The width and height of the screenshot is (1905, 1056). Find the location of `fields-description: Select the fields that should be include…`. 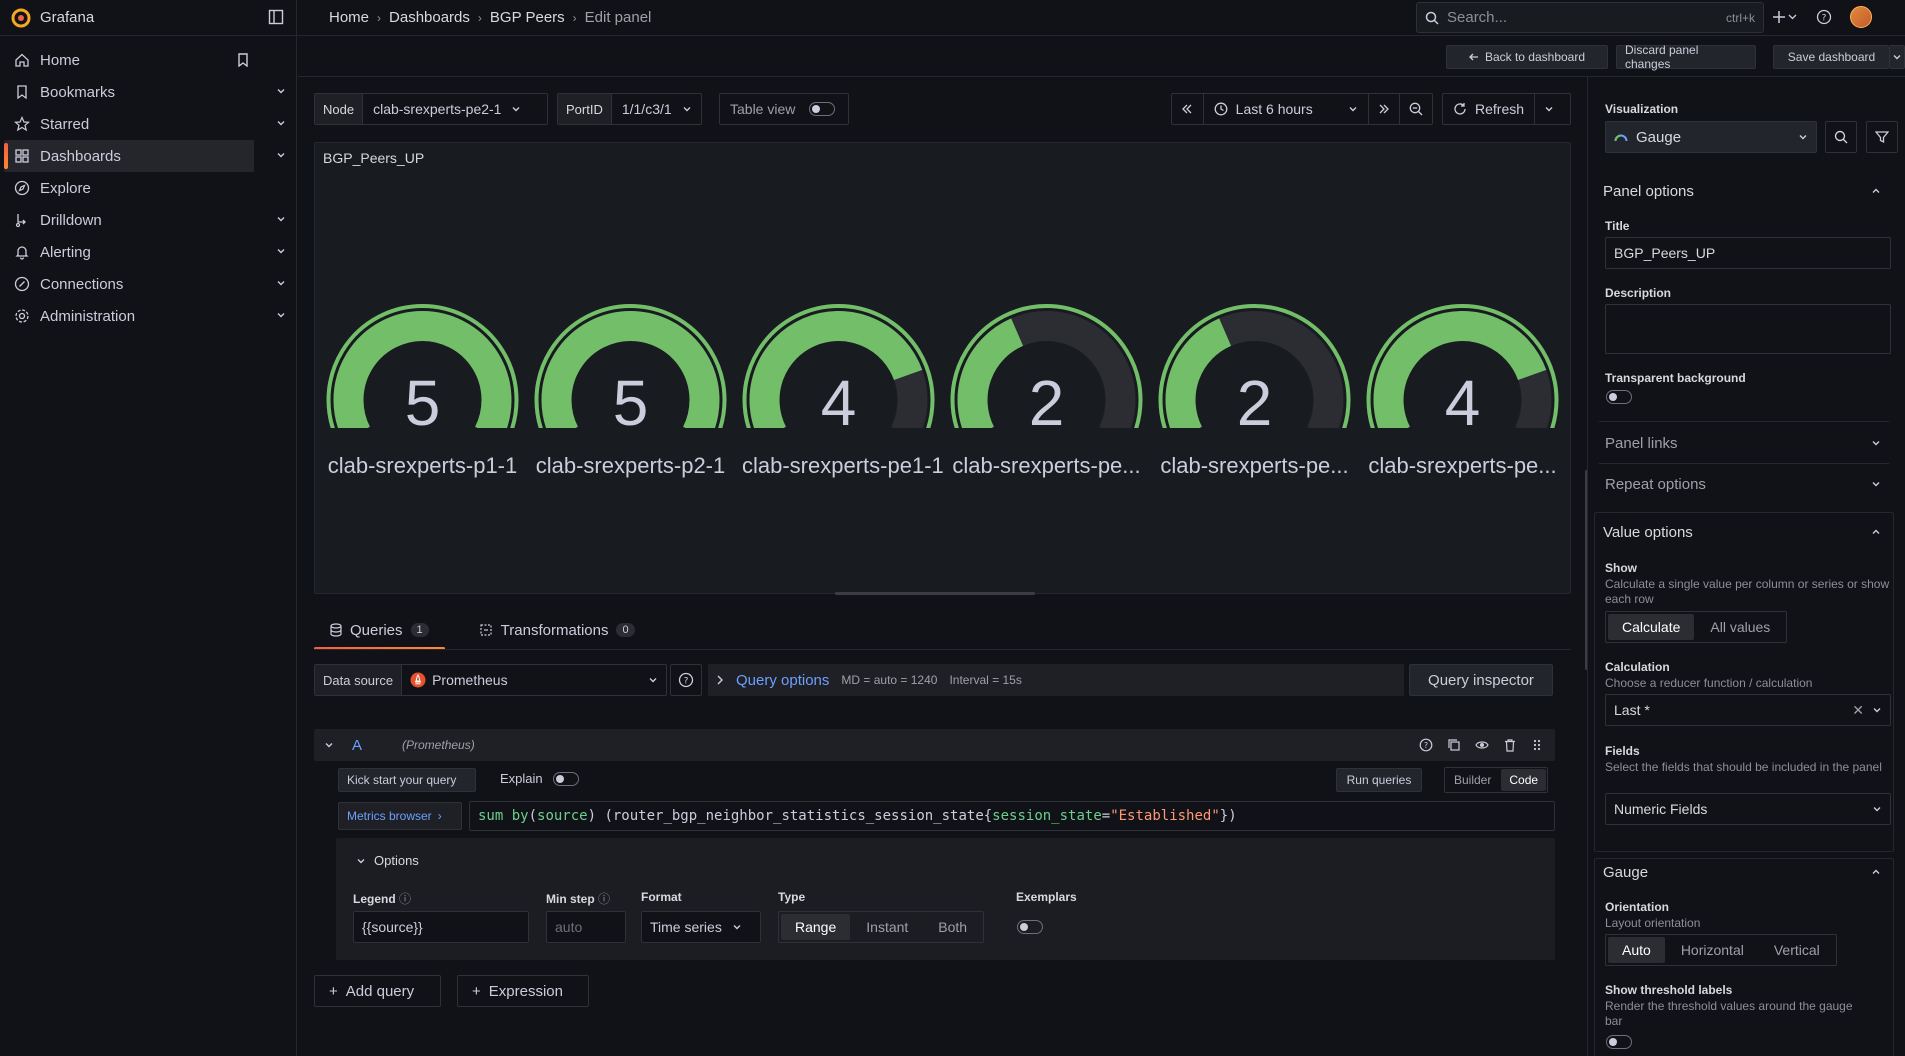

fields-description: Select the fields that should be include… is located at coordinates (1743, 767).